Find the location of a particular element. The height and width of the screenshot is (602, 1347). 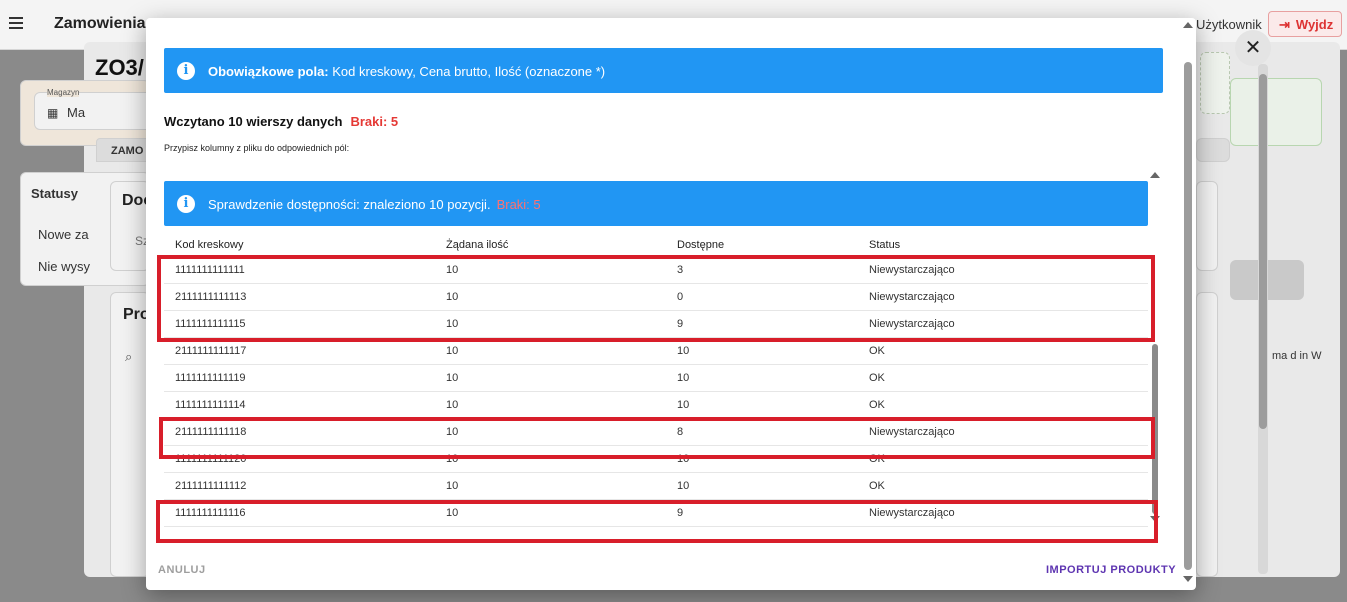

side-text: ma d in W is located at coordinates (1297, 356).